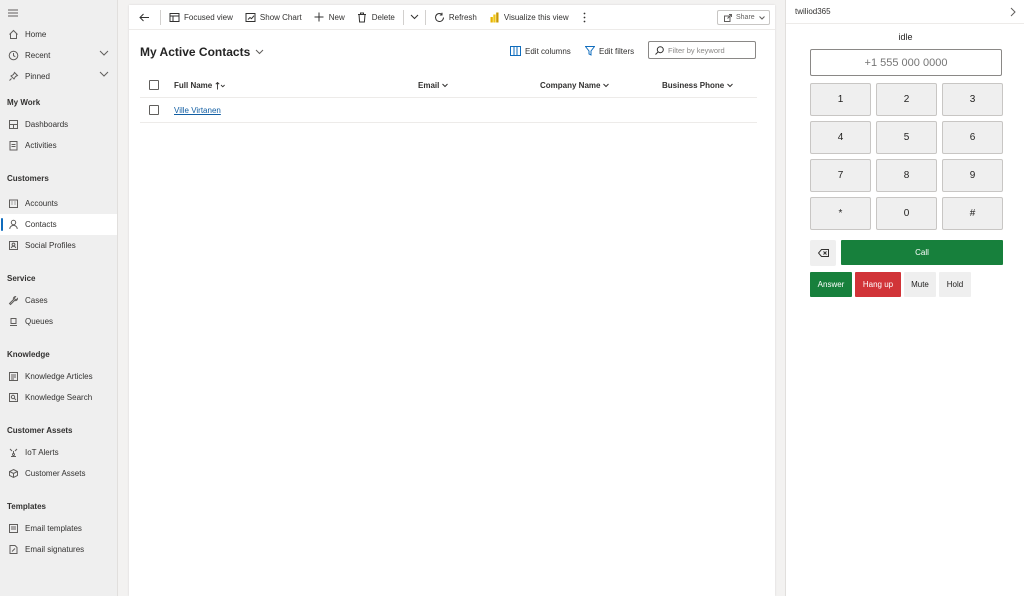  What do you see at coordinates (58, 376) in the screenshot?
I see `sidebar-item-knowledge-articles: Knowledge Articles` at bounding box center [58, 376].